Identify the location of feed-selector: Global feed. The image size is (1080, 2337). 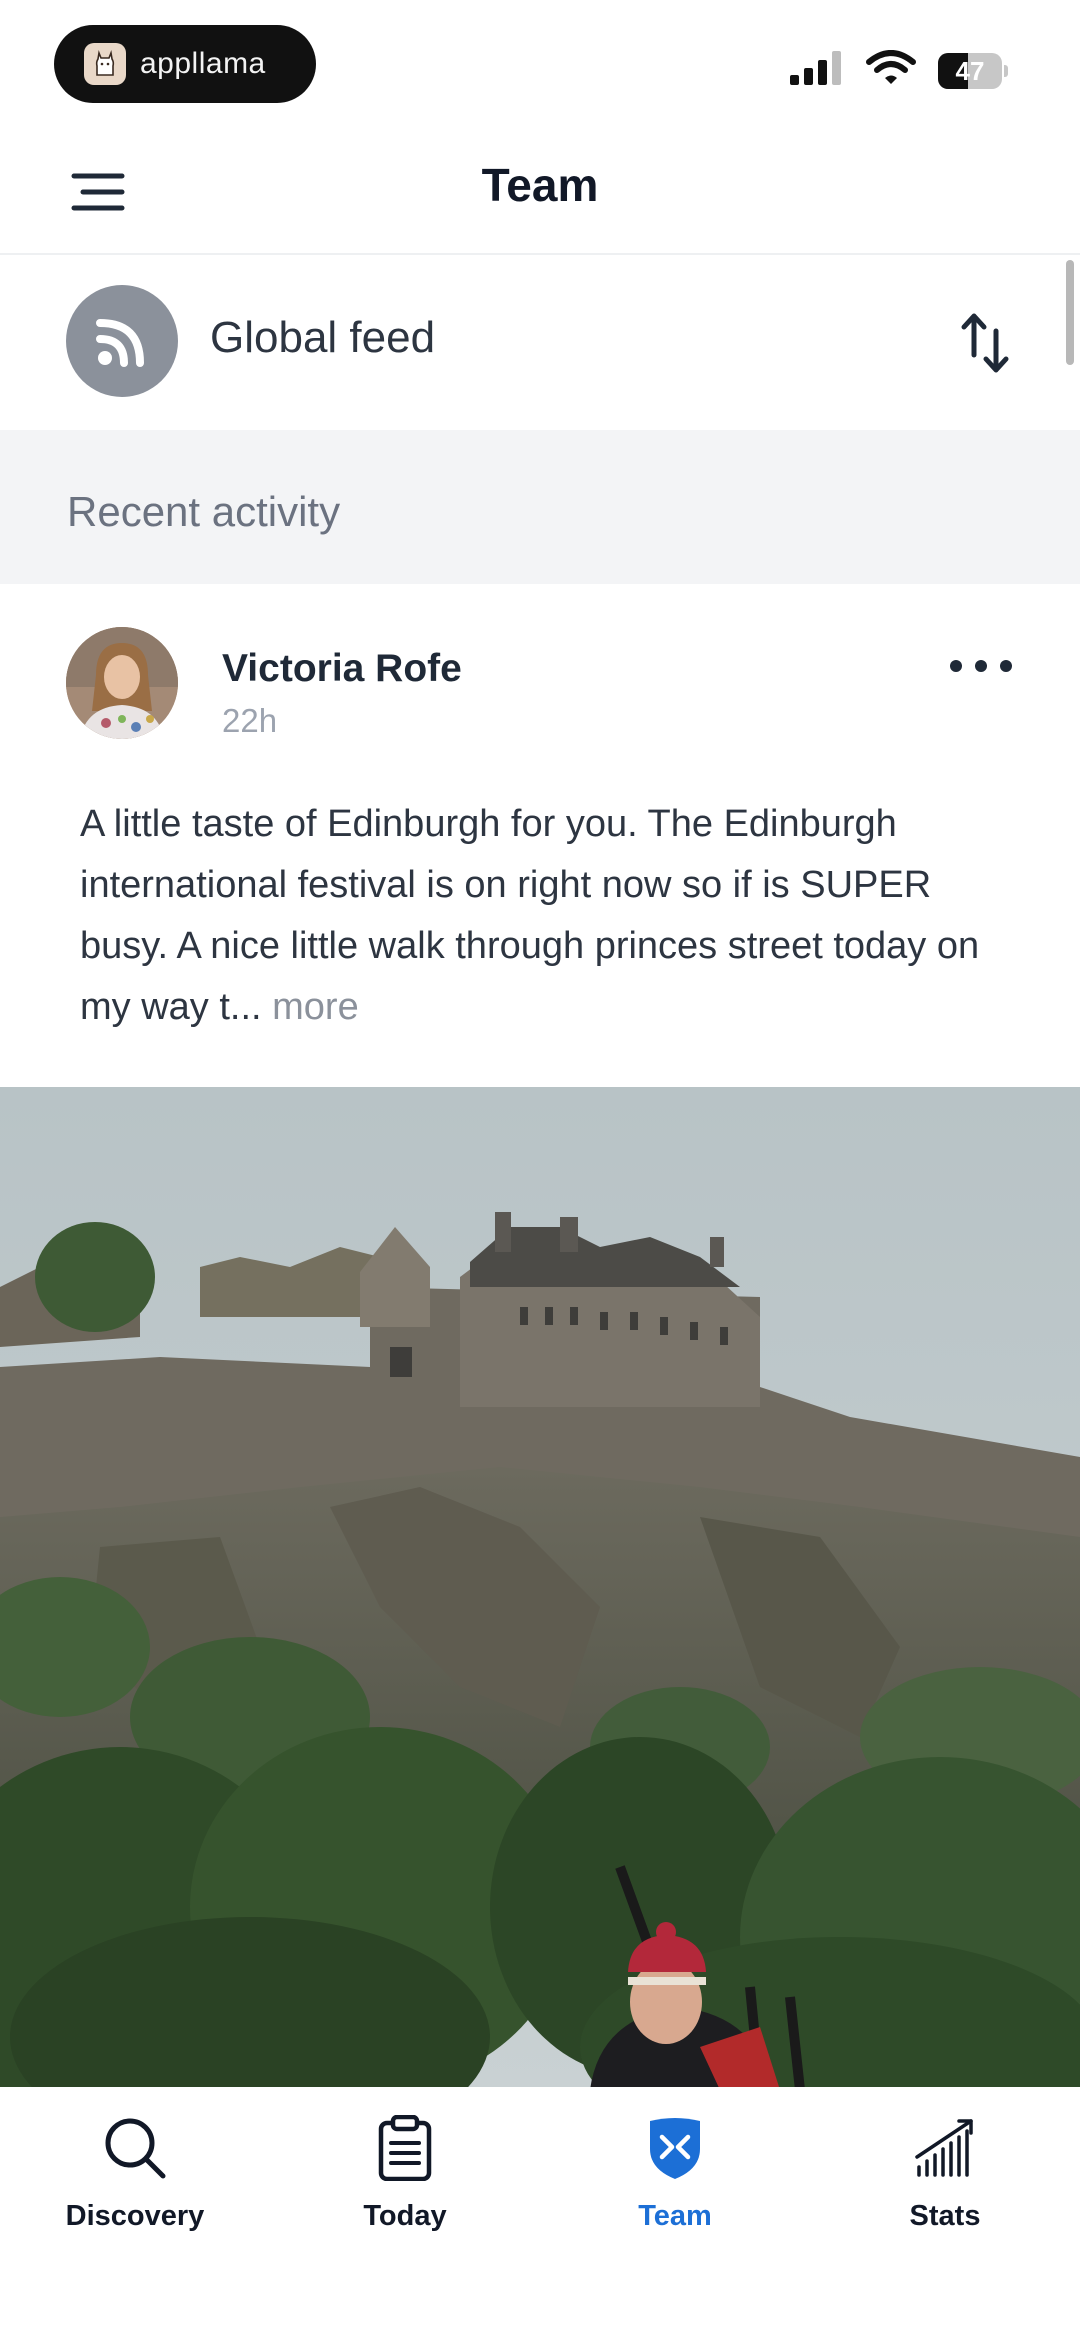
(540, 342).